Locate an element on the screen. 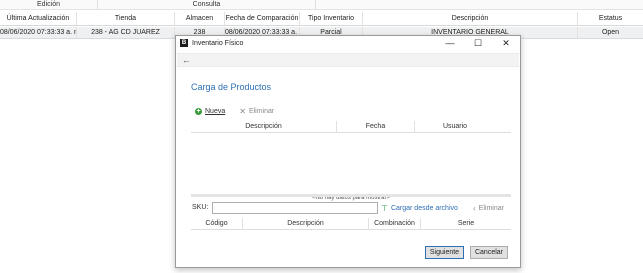 The image size is (643, 273). next-button: Siguiente is located at coordinates (444, 252).